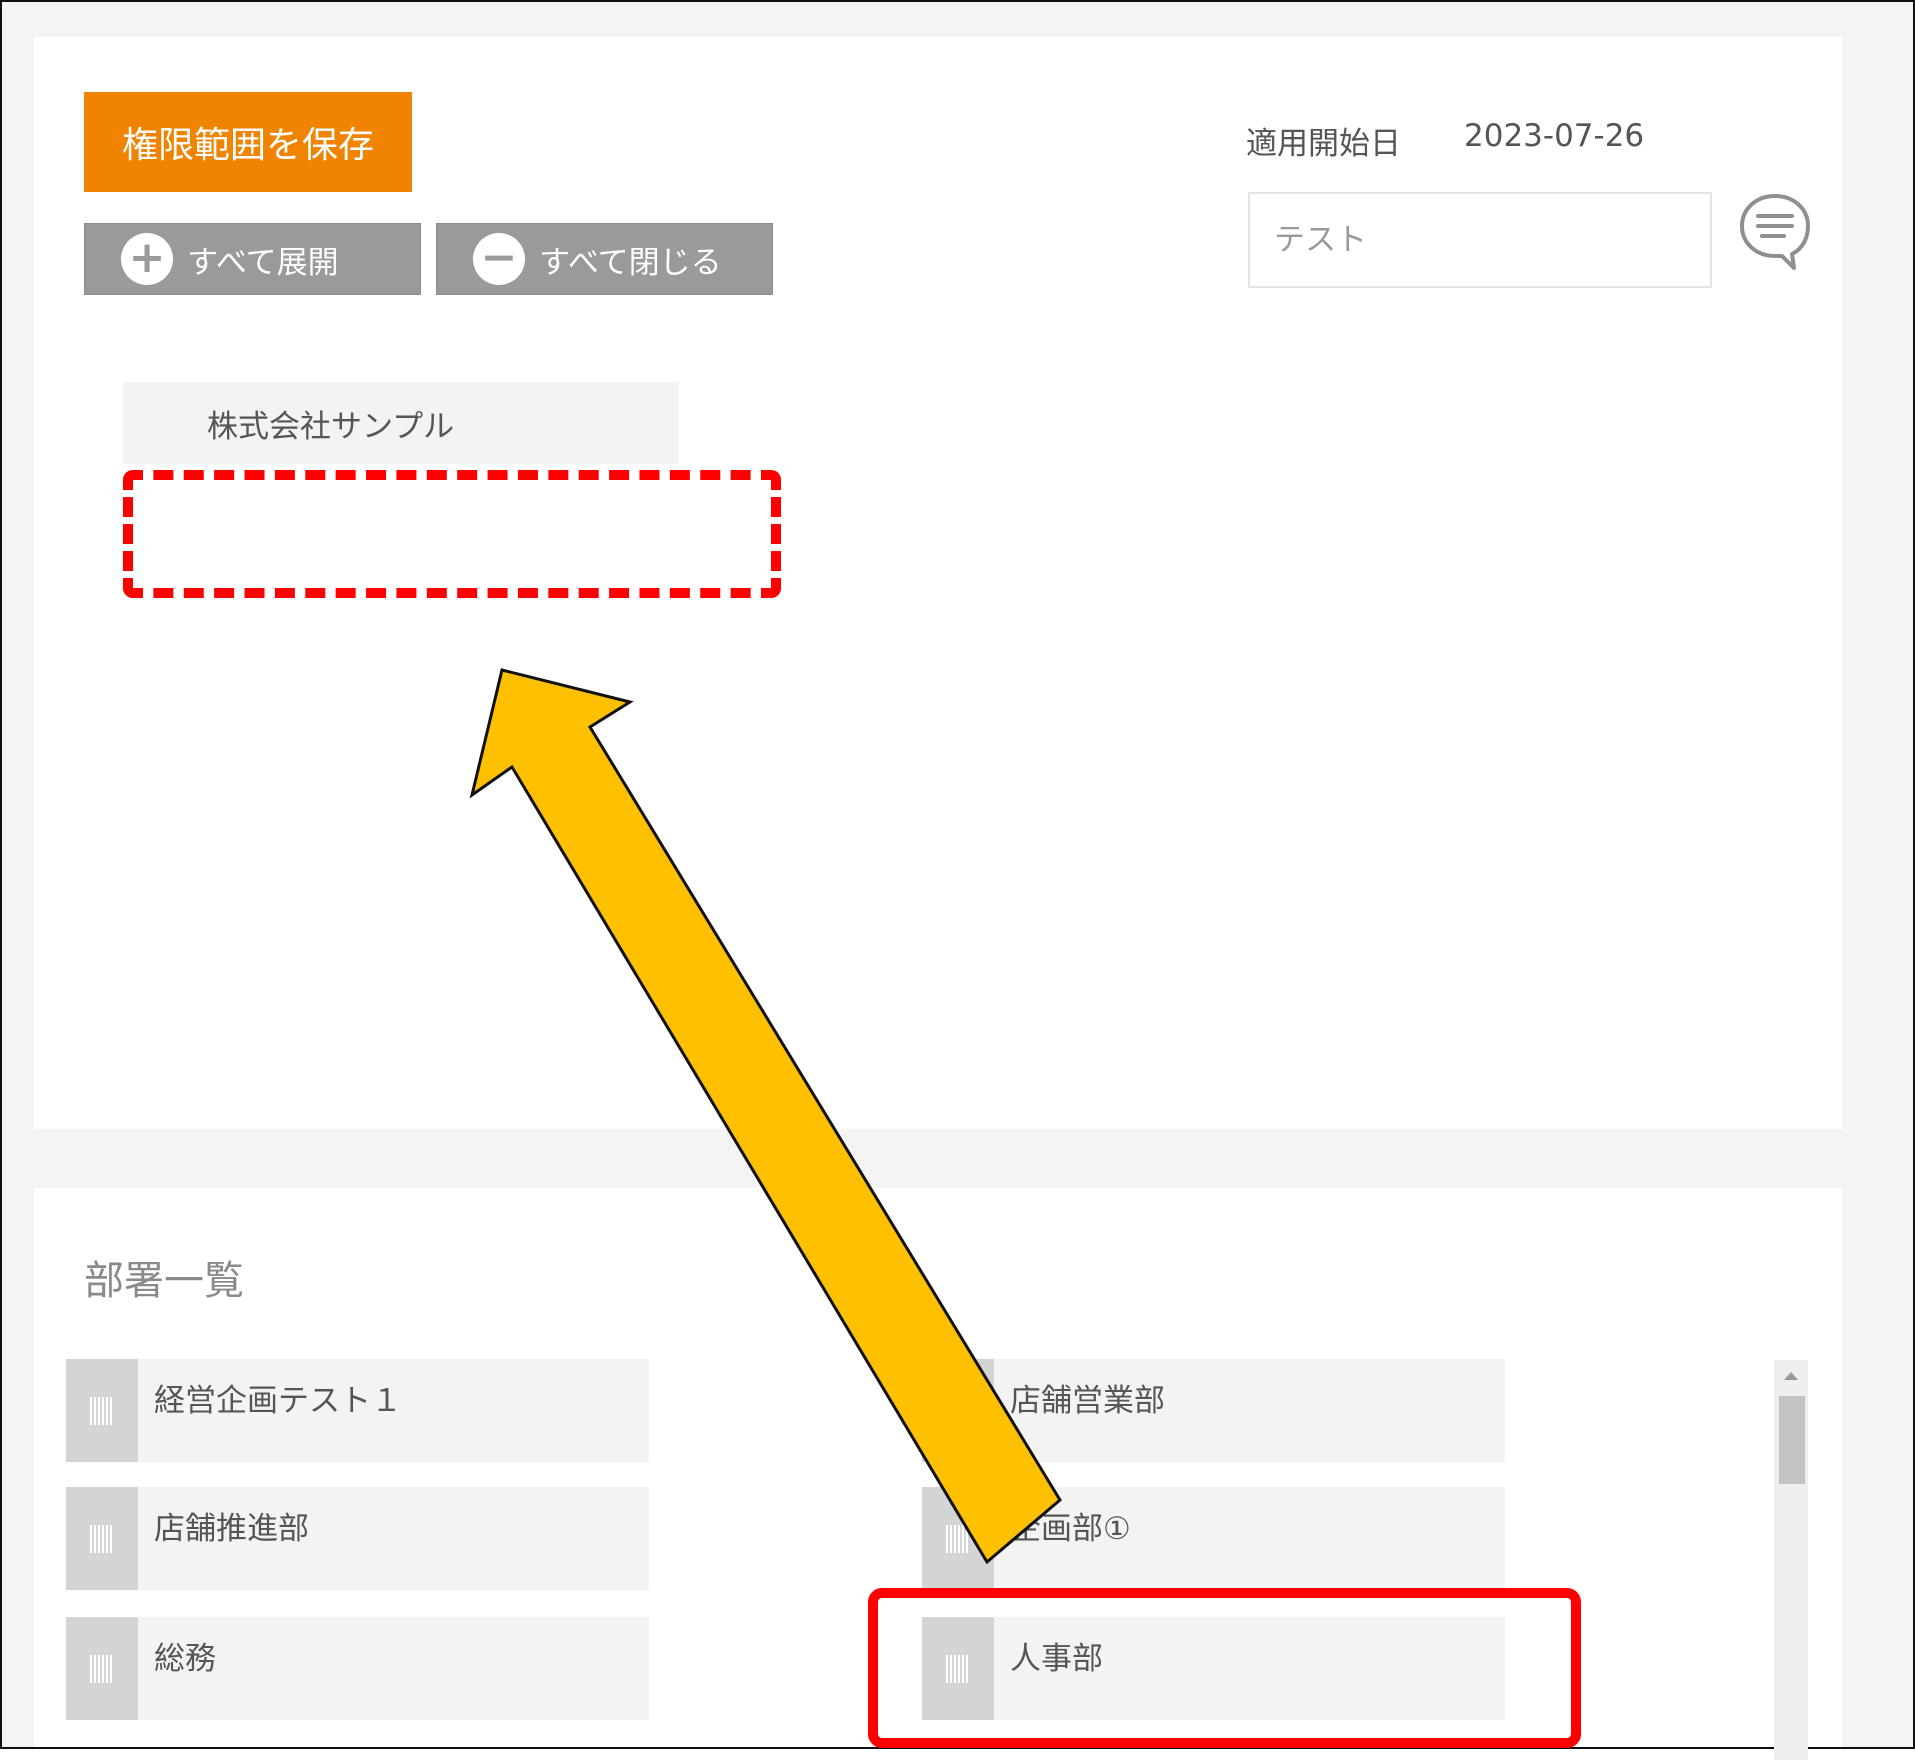  I want to click on department-item: 店舗営業部, so click(1213, 1410).